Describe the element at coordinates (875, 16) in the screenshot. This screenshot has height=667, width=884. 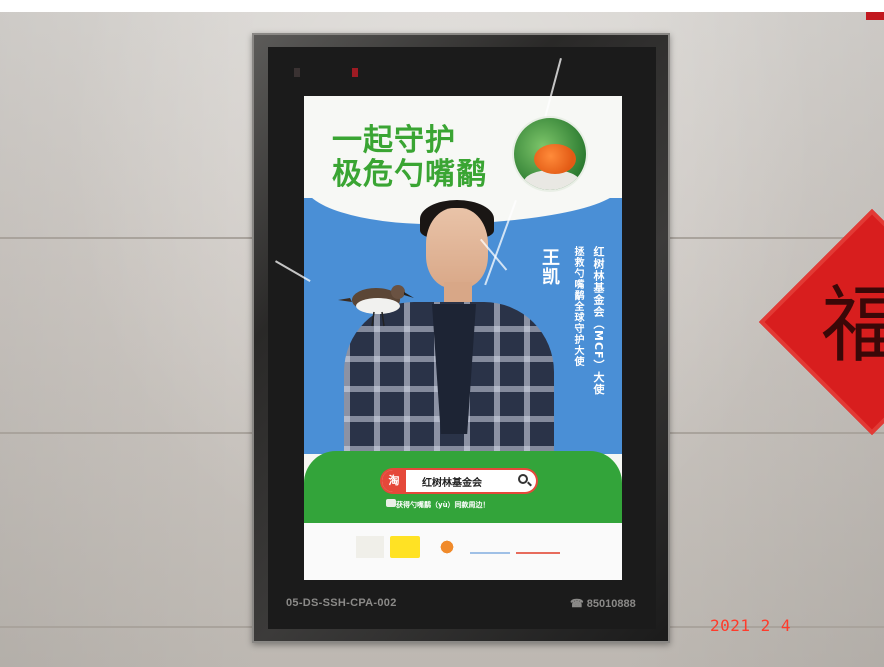
I see `red-accent` at that location.